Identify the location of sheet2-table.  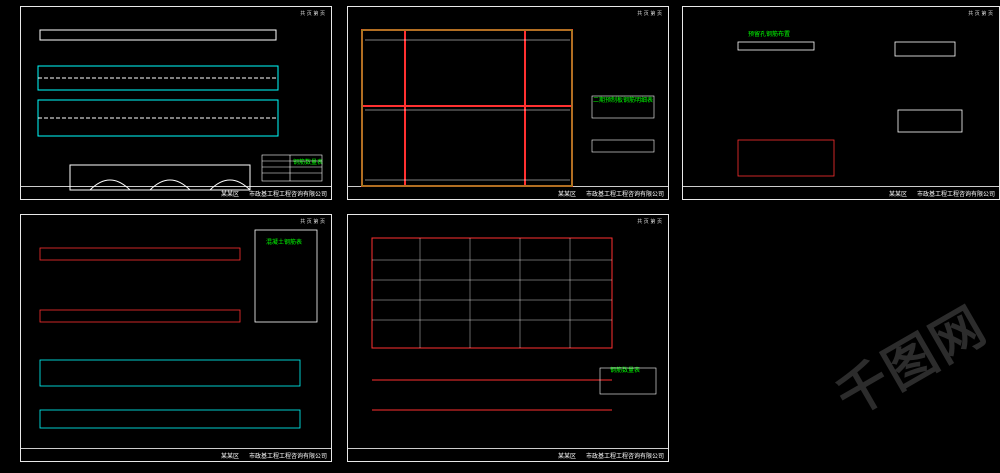
(623, 124).